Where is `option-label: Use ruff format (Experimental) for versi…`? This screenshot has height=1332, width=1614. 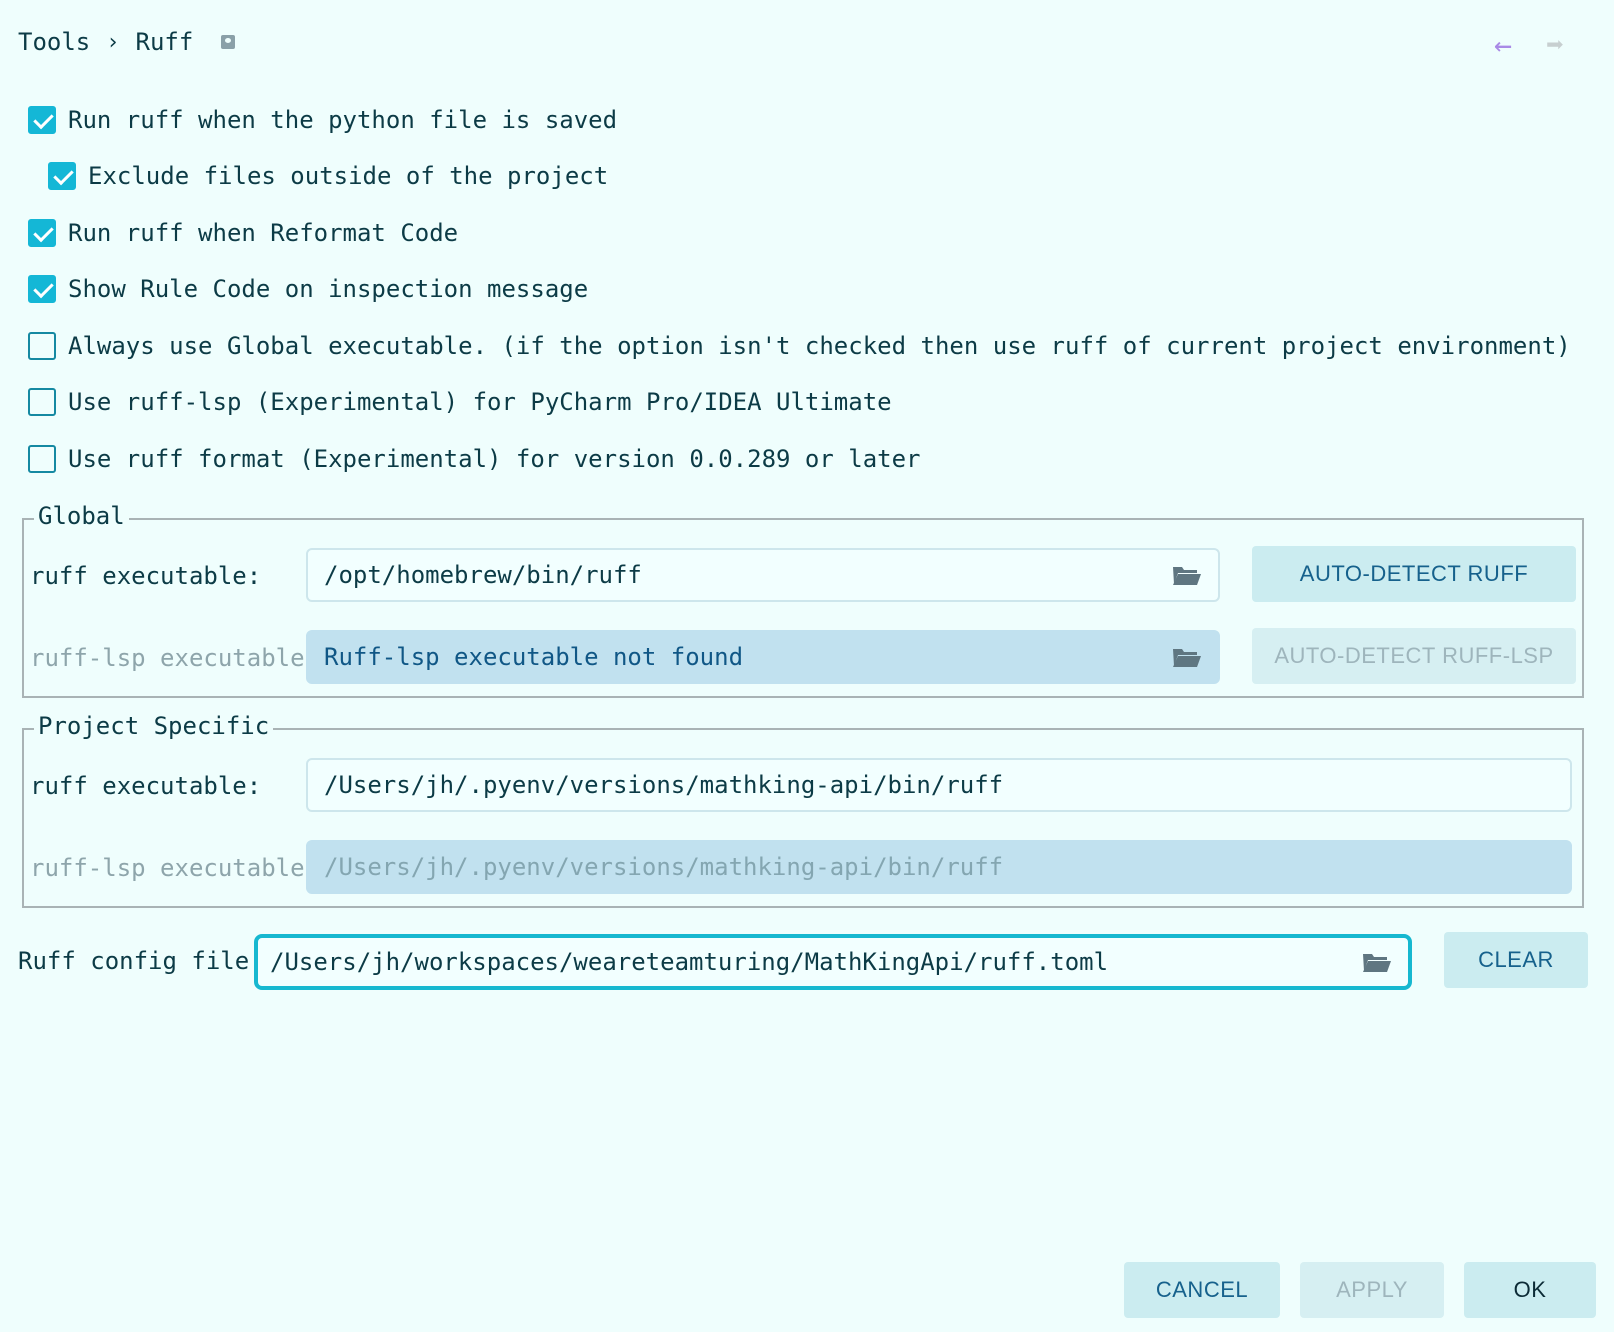
option-label: Use ruff format (Experimental) for versi… is located at coordinates (494, 459).